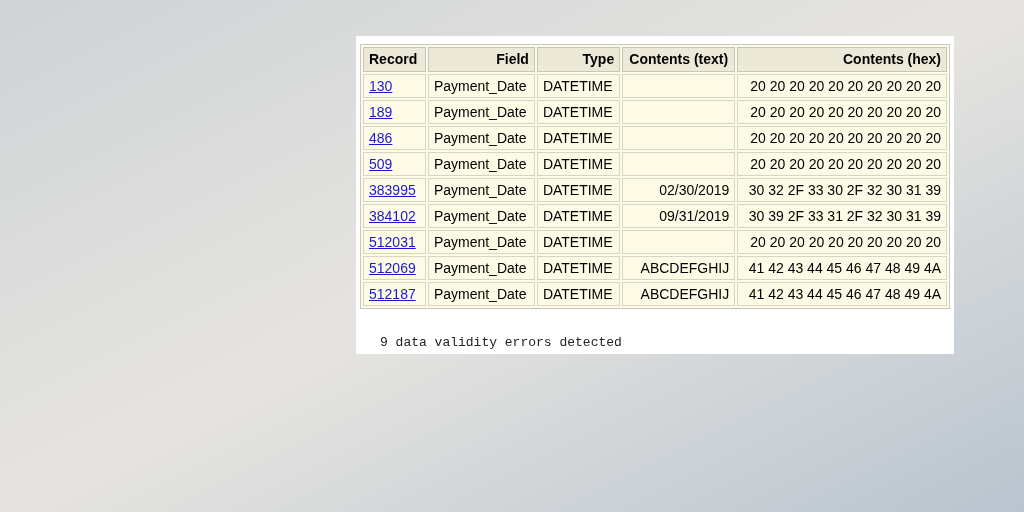  I want to click on column-header: Record, so click(394, 59).